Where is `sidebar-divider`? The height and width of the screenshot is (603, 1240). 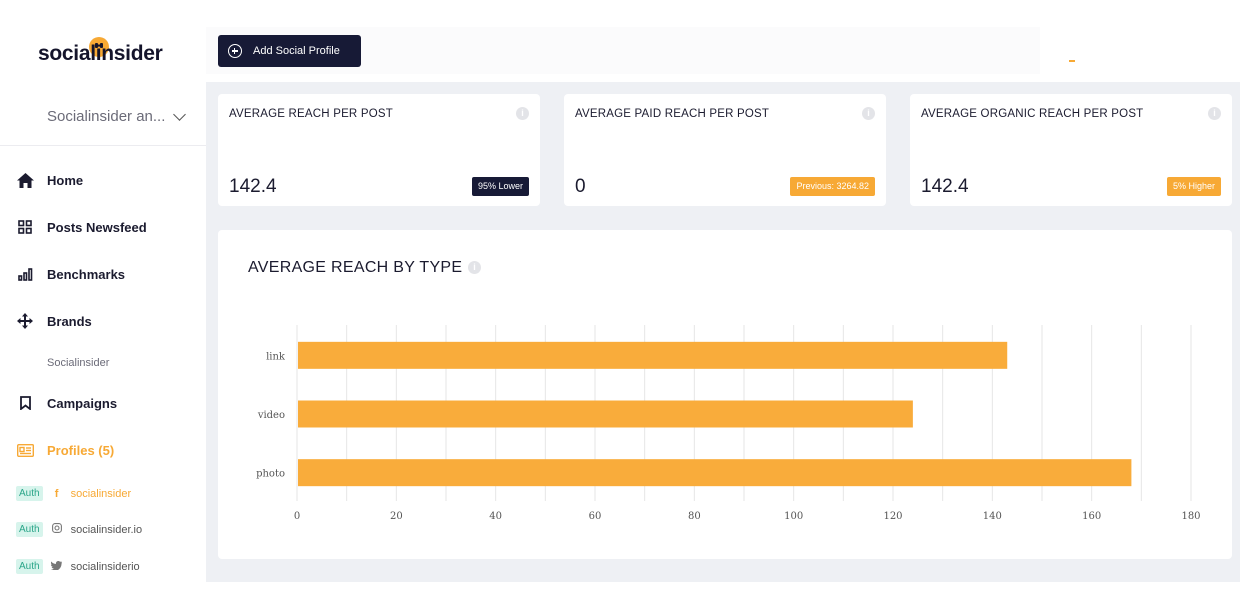
sidebar-divider is located at coordinates (103, 145).